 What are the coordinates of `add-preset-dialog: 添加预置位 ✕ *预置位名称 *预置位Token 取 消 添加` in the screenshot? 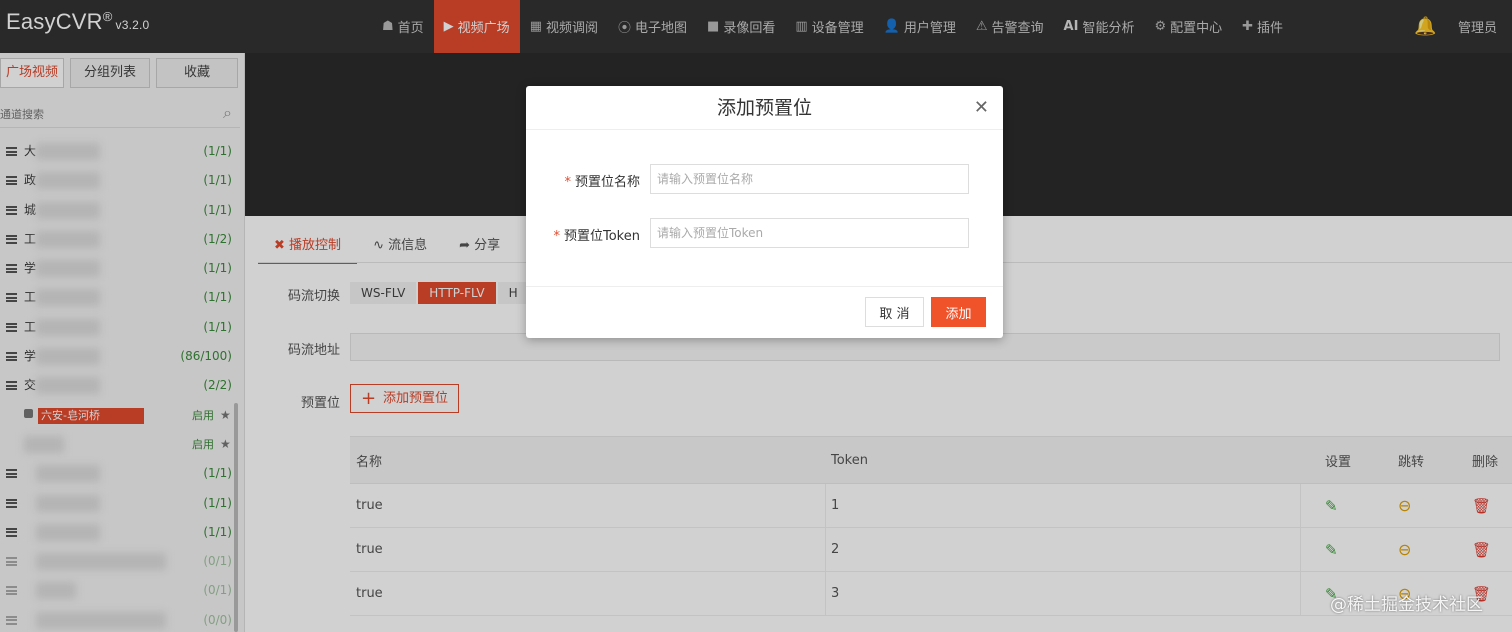 It's located at (764, 212).